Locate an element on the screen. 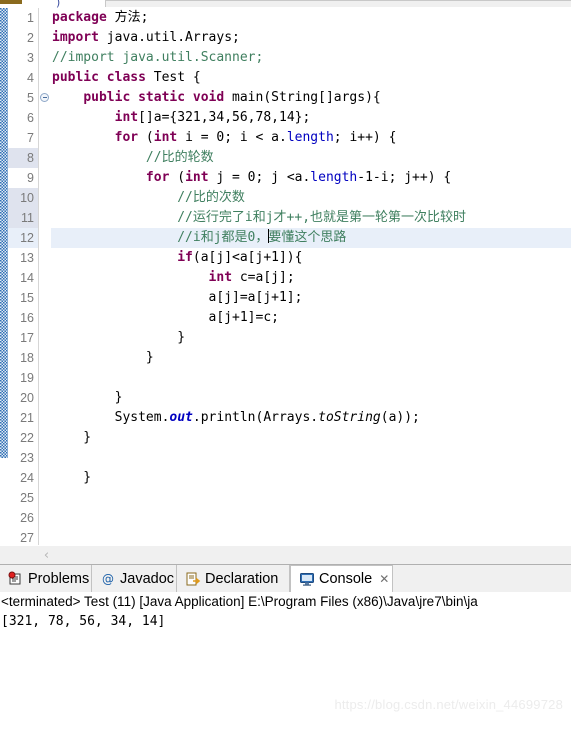 The height and width of the screenshot is (736, 571). line-number: 13 is located at coordinates (27, 258).